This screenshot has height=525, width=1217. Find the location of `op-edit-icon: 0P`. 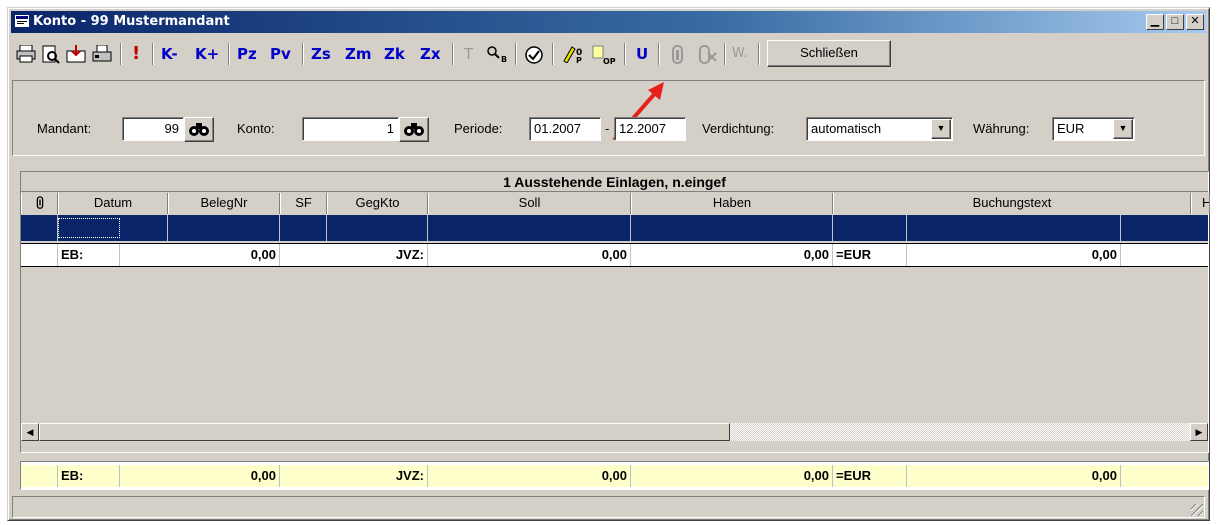

op-edit-icon: 0P is located at coordinates (574, 54).